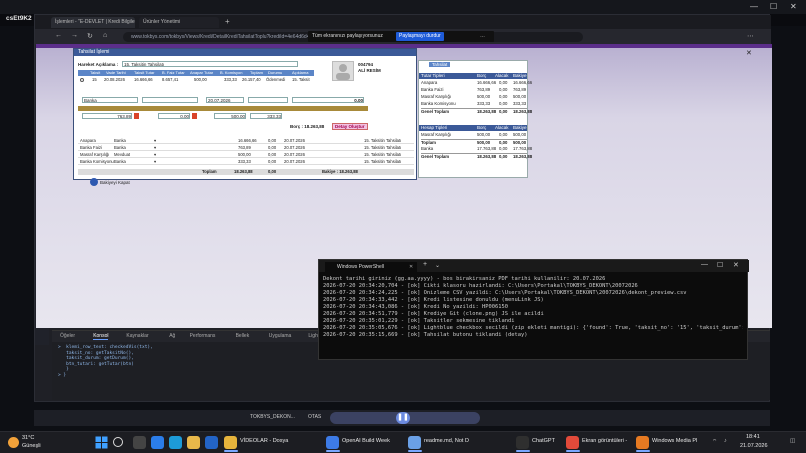  What do you see at coordinates (194, 116) in the screenshot?
I see `alacak-remove-icon` at bounding box center [194, 116].